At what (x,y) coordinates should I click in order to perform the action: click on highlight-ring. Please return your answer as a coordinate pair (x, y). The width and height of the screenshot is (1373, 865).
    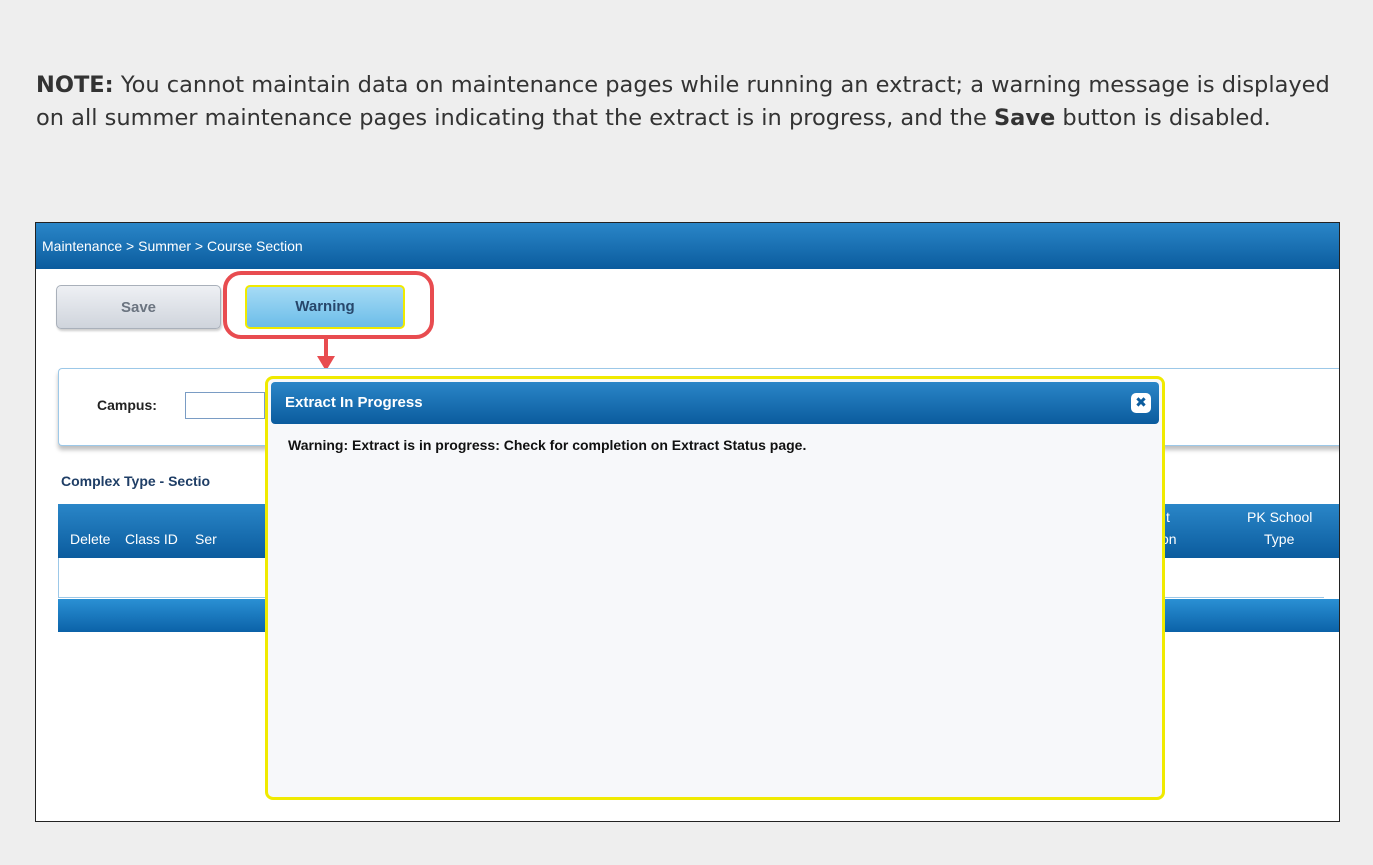
    Looking at the image, I should click on (328, 305).